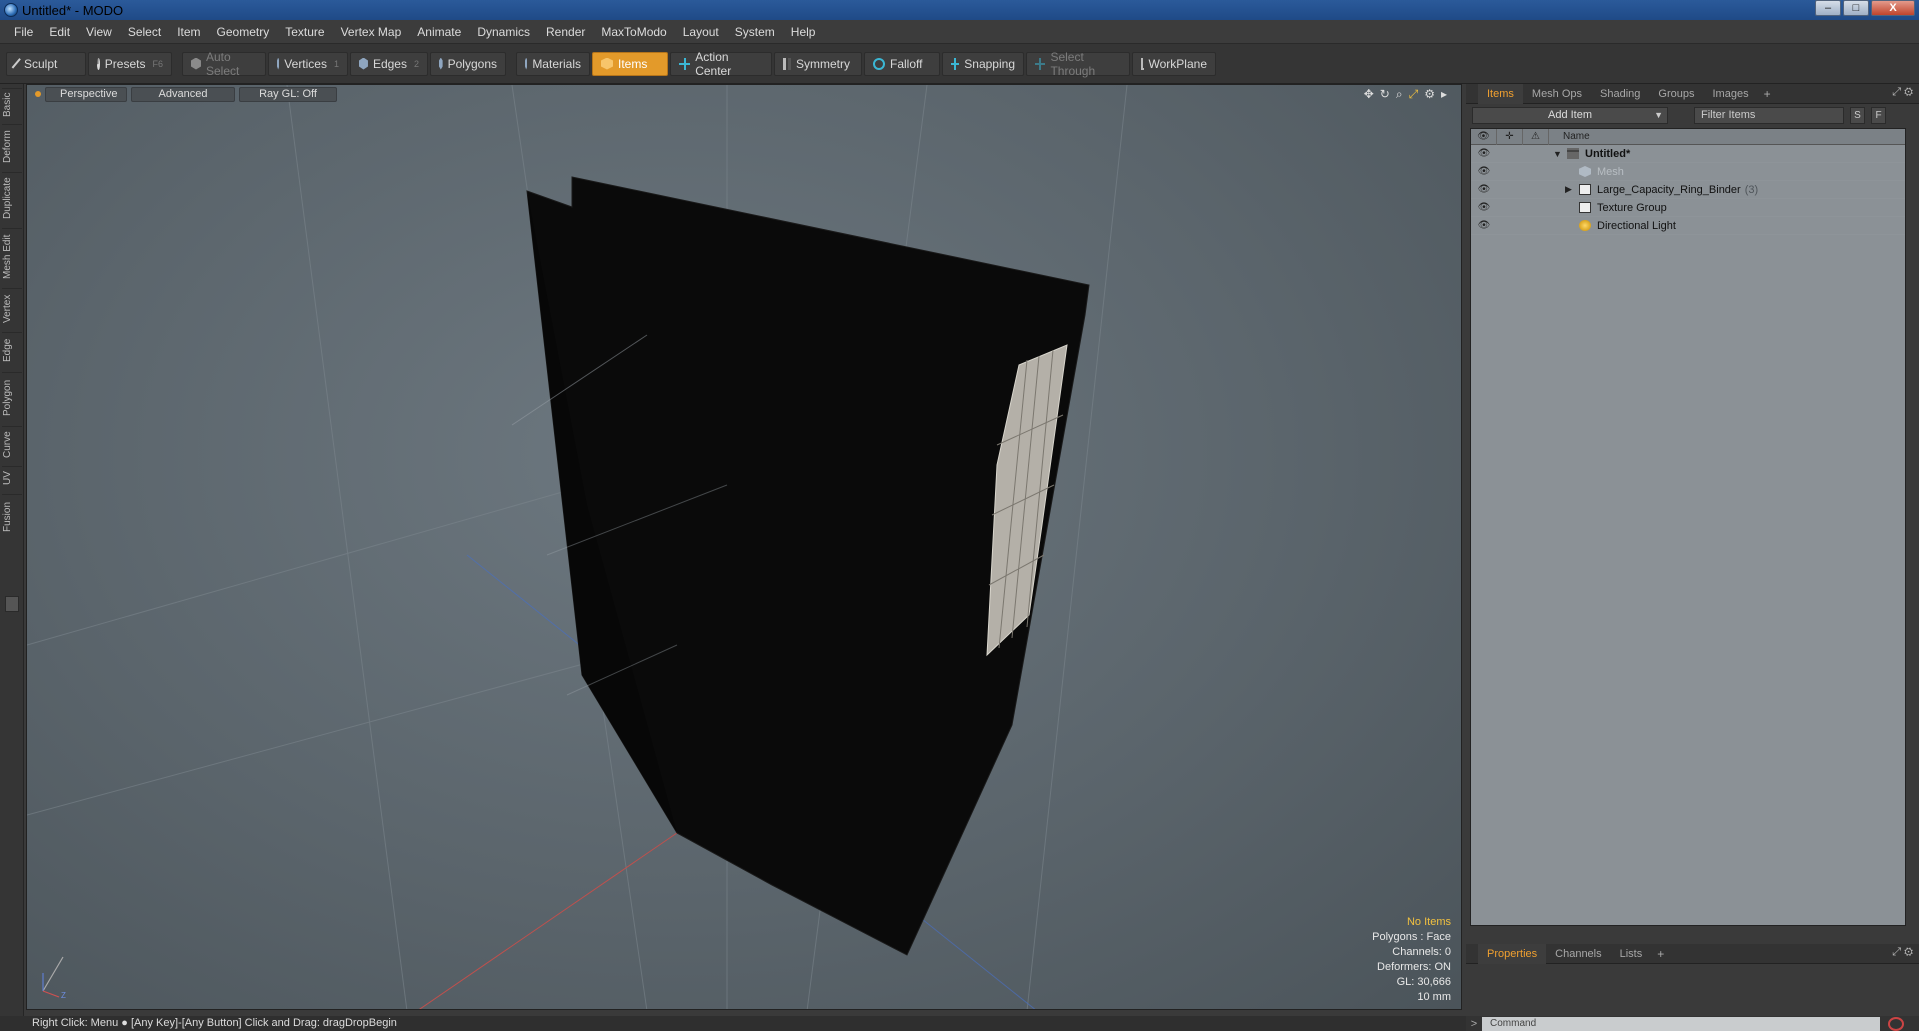 This screenshot has width=1919, height=1031. What do you see at coordinates (1688, 154) in the screenshot?
I see `list-item: 👁 ▼ Untitled*` at bounding box center [1688, 154].